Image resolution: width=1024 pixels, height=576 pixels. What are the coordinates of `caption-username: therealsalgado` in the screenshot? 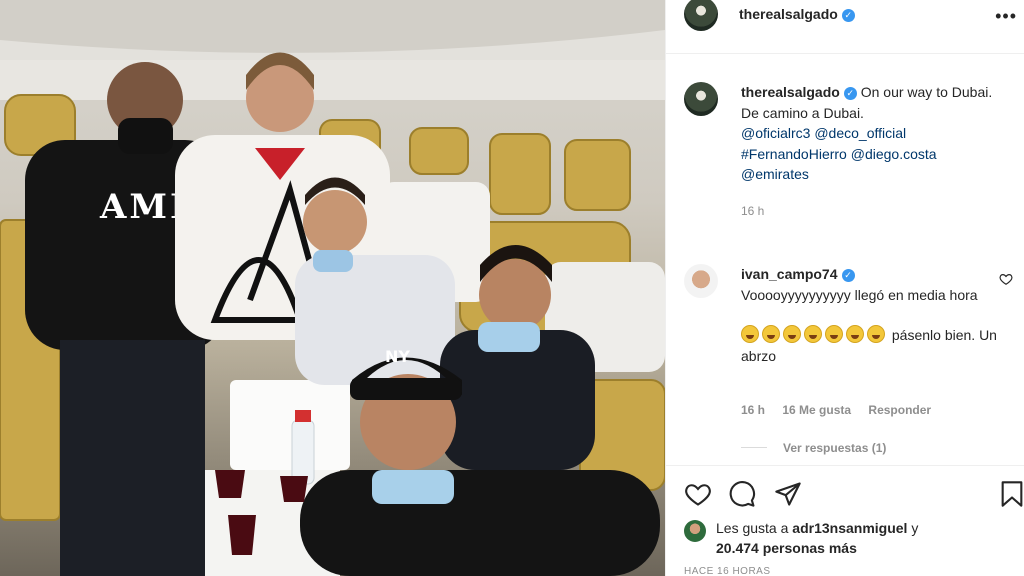 It's located at (790, 92).